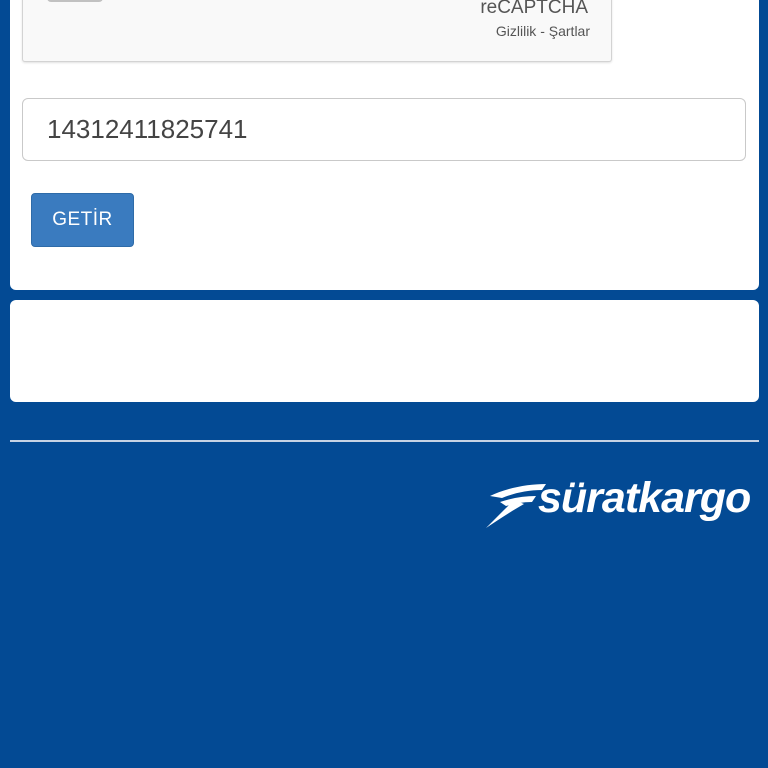  What do you see at coordinates (384, 129) in the screenshot?
I see `tracking-number-input` at bounding box center [384, 129].